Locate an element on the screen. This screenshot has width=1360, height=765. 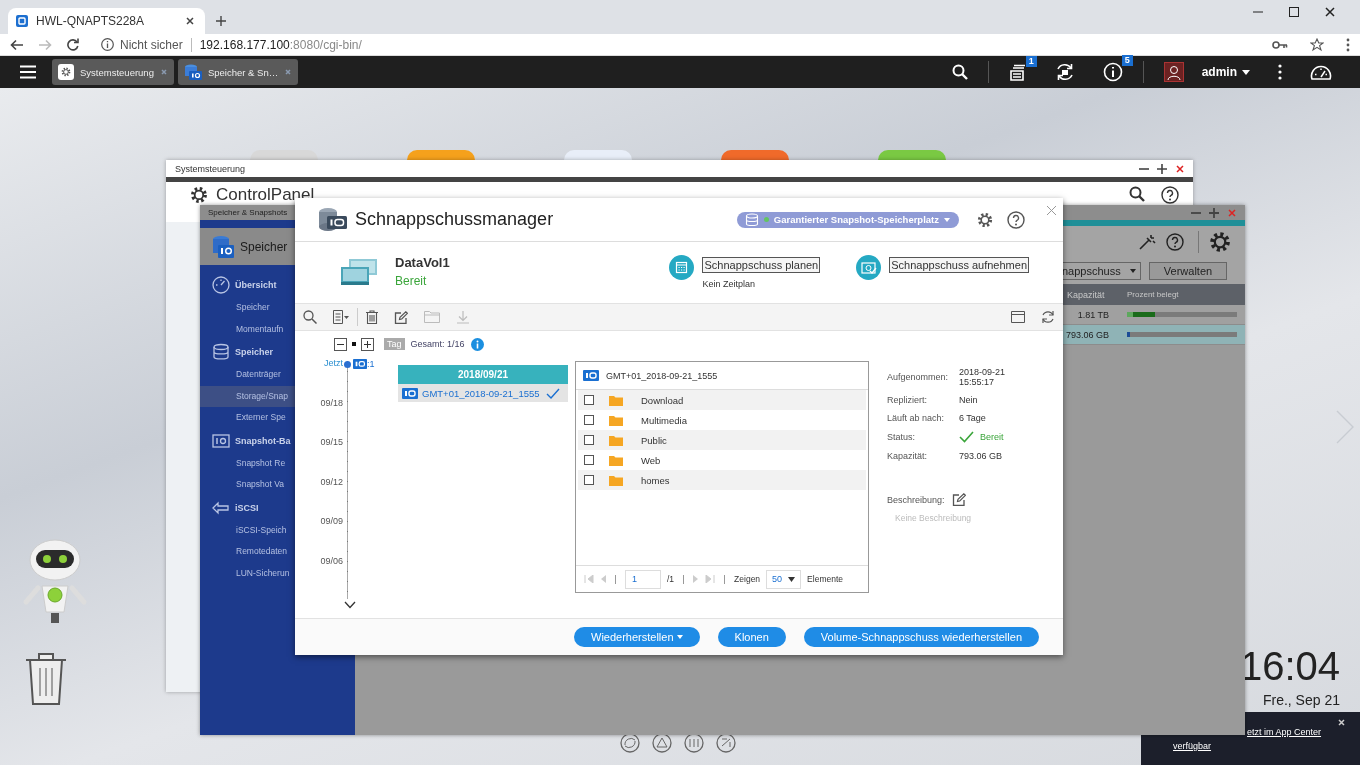
app-tab: Systemsteuerung is located at coordinates (113, 72).